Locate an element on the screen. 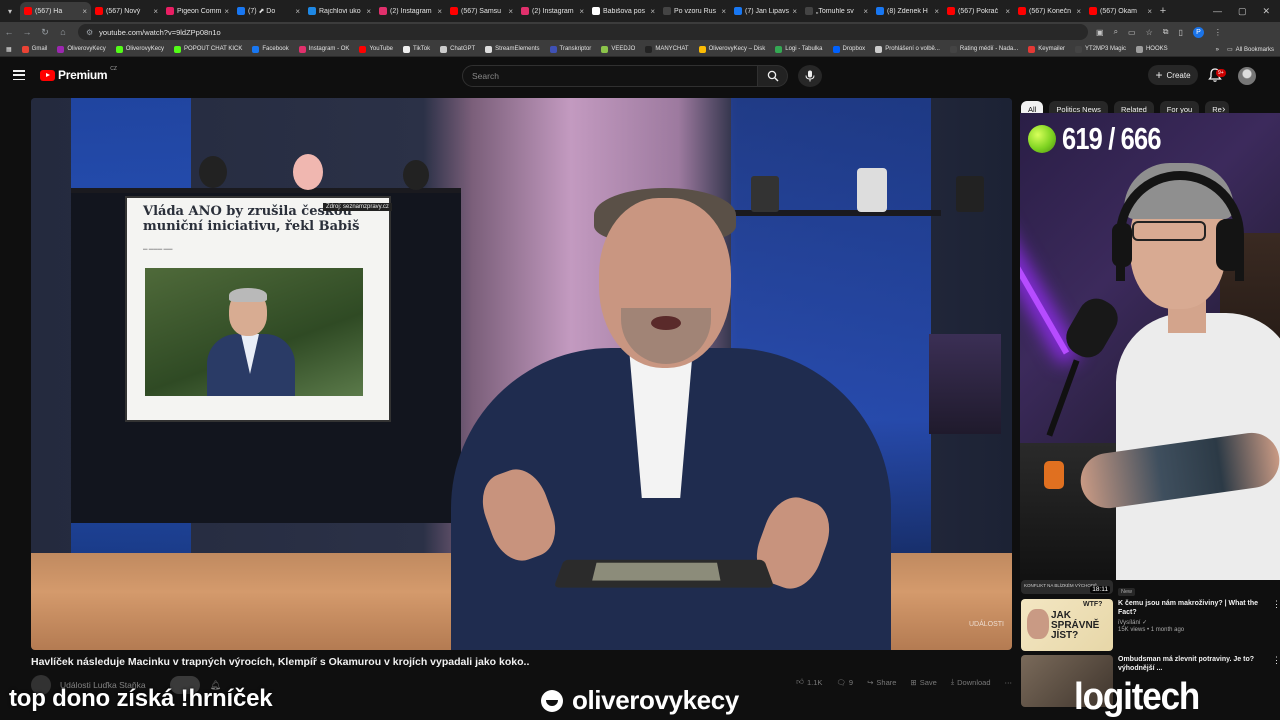 The width and height of the screenshot is (1280, 720). bookmark-item: OliverovyKecy – Disk is located at coordinates (731, 49).